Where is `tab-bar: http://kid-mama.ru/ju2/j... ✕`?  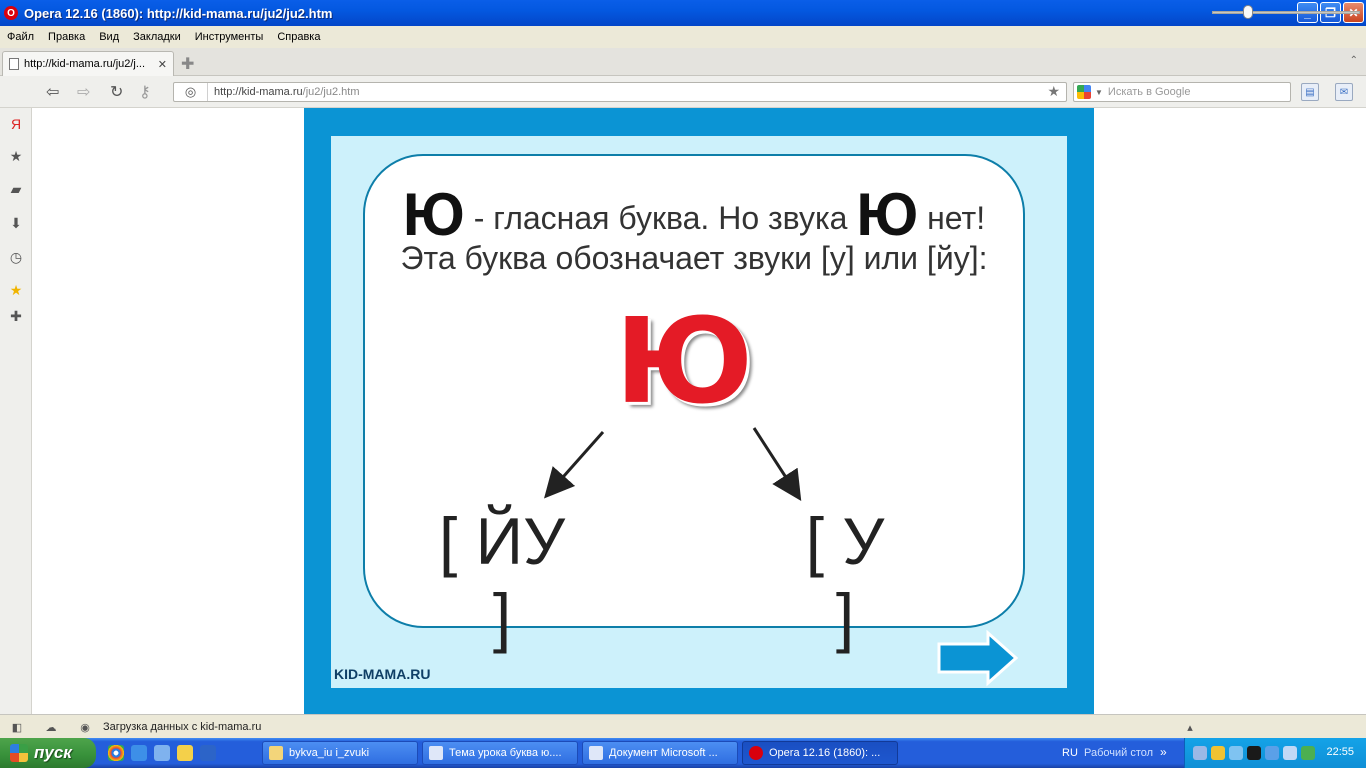
tab-bar: http://kid-mama.ru/ju2/j... ✕ is located at coordinates (683, 62).